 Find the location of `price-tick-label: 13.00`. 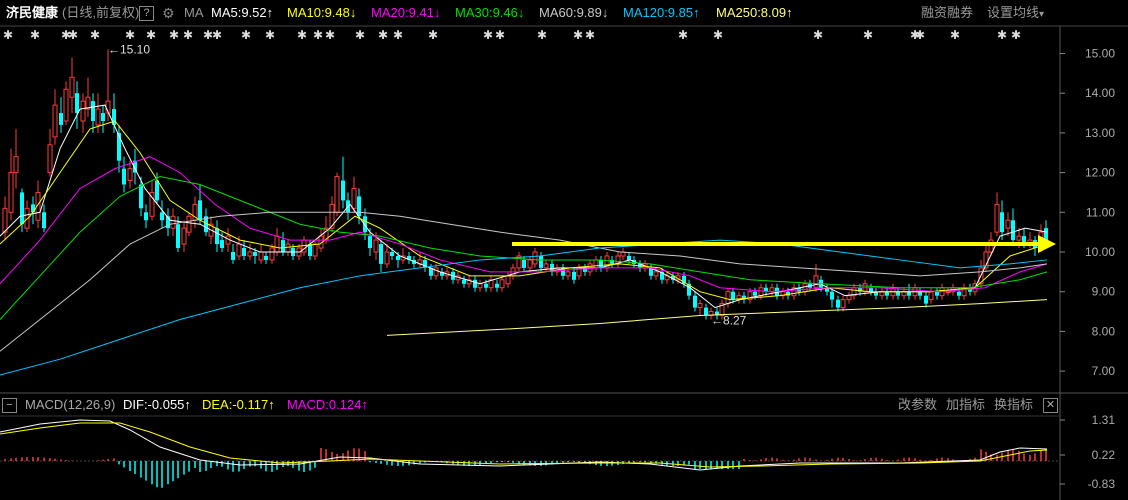

price-tick-label: 13.00 is located at coordinates (1100, 133).